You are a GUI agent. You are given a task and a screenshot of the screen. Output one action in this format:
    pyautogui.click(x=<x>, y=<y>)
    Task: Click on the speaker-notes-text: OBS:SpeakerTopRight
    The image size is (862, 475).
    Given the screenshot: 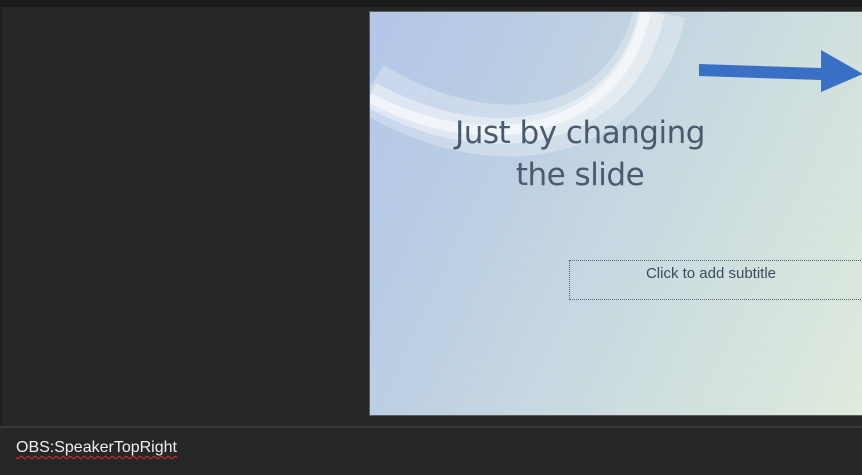 What is the action you would take?
    pyautogui.click(x=96, y=448)
    